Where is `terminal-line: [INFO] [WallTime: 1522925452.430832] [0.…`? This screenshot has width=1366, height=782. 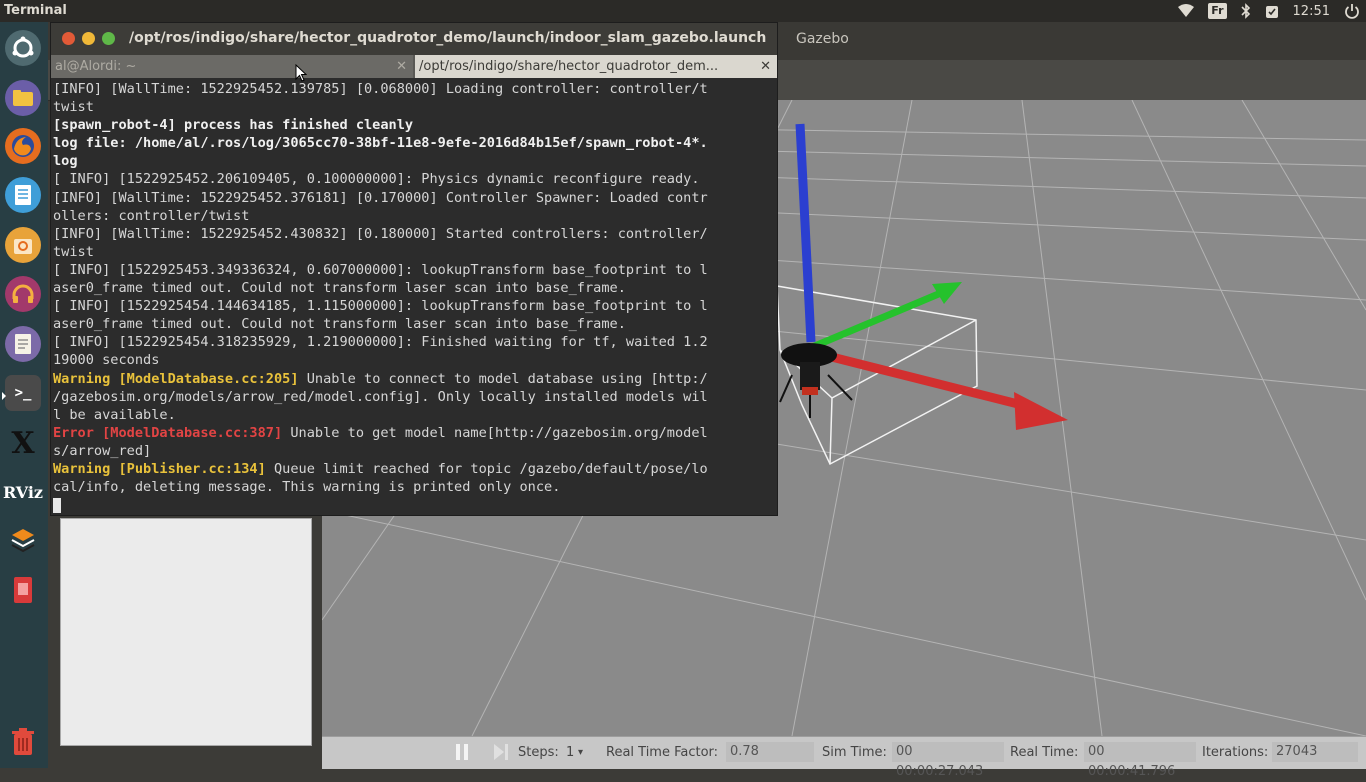 terminal-line: [INFO] [WallTime: 1522925452.430832] [0.… is located at coordinates (380, 233).